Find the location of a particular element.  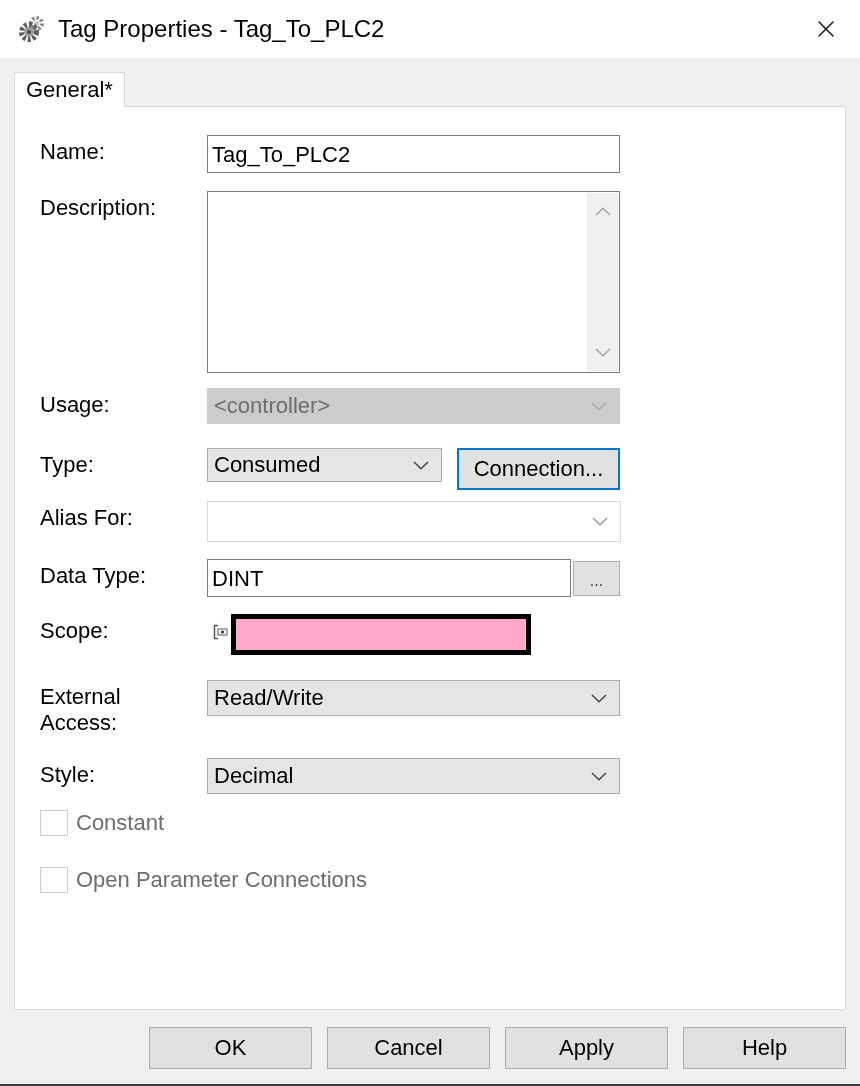

field-label: Style: is located at coordinates (68, 775).